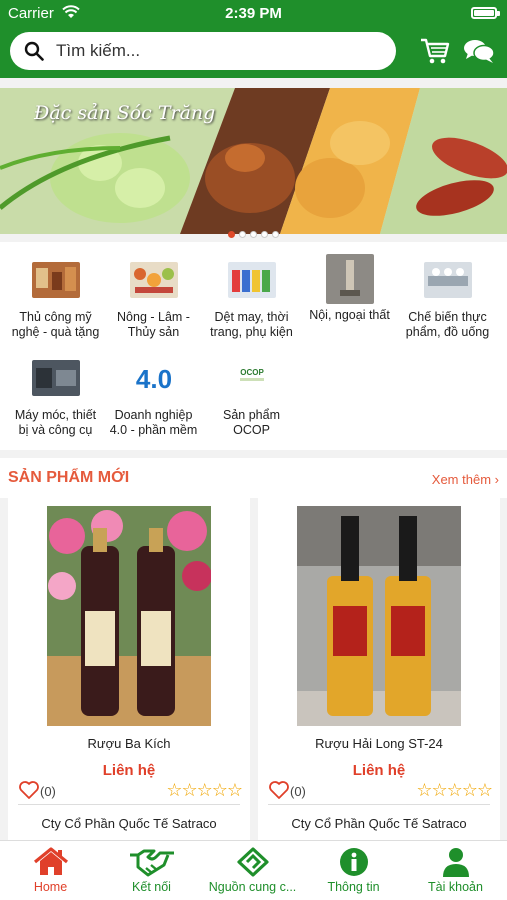 The image size is (507, 900). I want to click on industry-4-logo: 4.0, so click(153, 378).